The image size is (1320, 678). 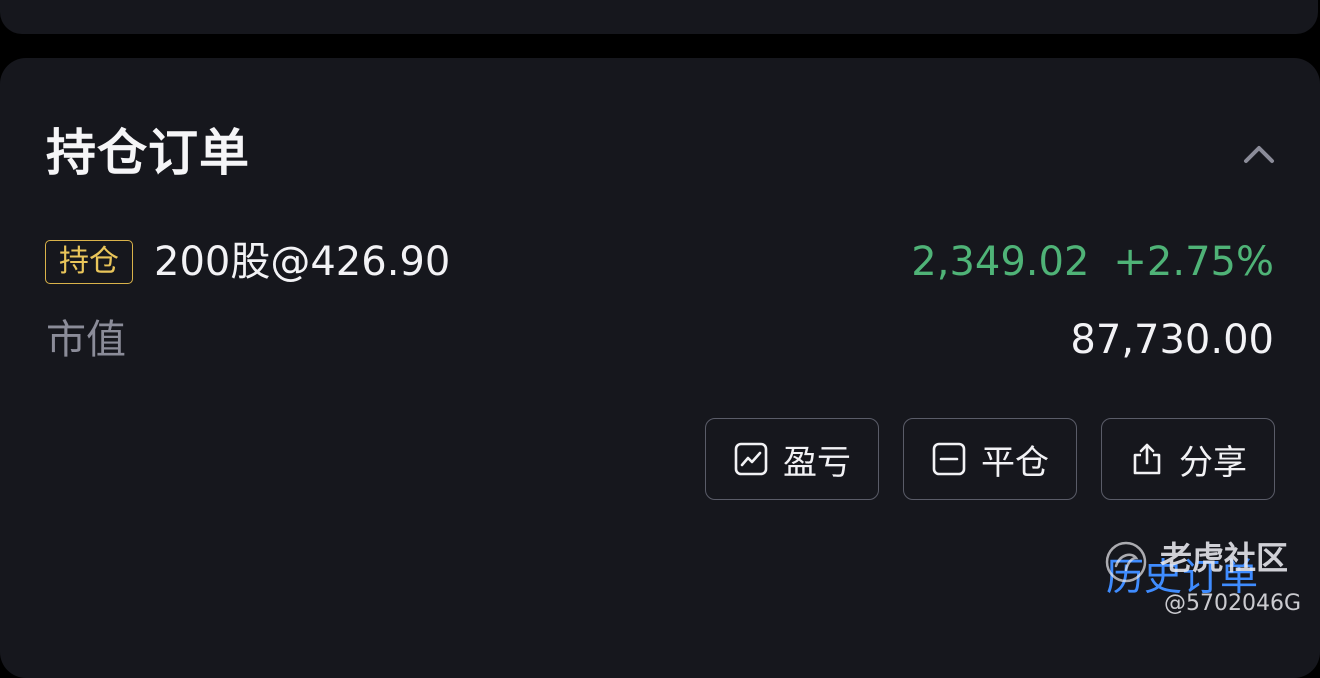 What do you see at coordinates (1172, 340) in the screenshot?
I see `market-value: 87,730.00` at bounding box center [1172, 340].